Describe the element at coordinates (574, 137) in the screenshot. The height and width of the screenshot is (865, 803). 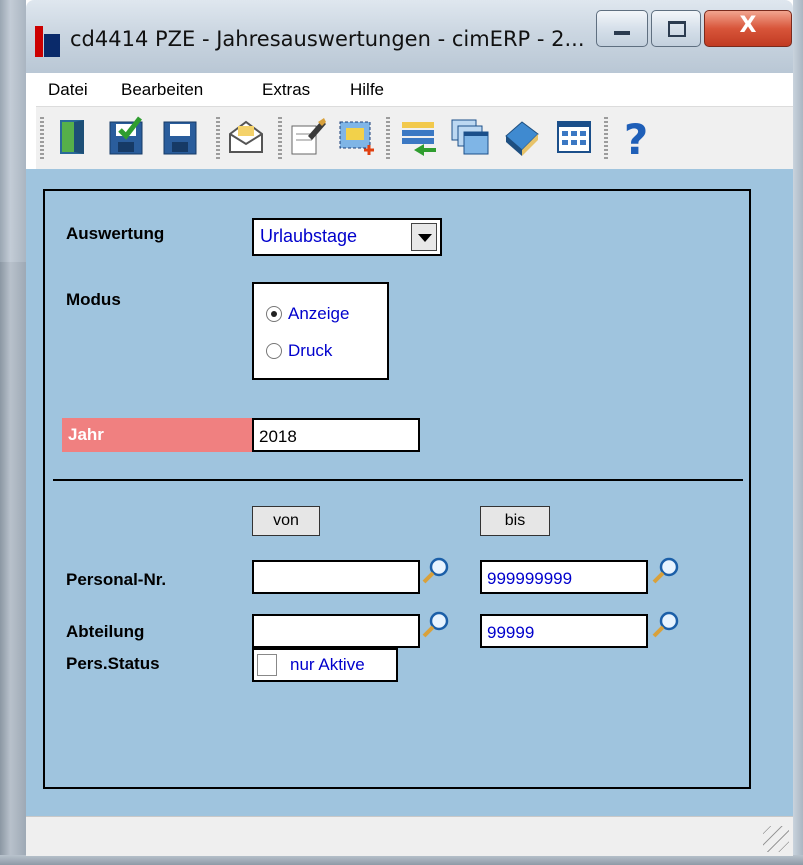
I see `grid-icon` at that location.